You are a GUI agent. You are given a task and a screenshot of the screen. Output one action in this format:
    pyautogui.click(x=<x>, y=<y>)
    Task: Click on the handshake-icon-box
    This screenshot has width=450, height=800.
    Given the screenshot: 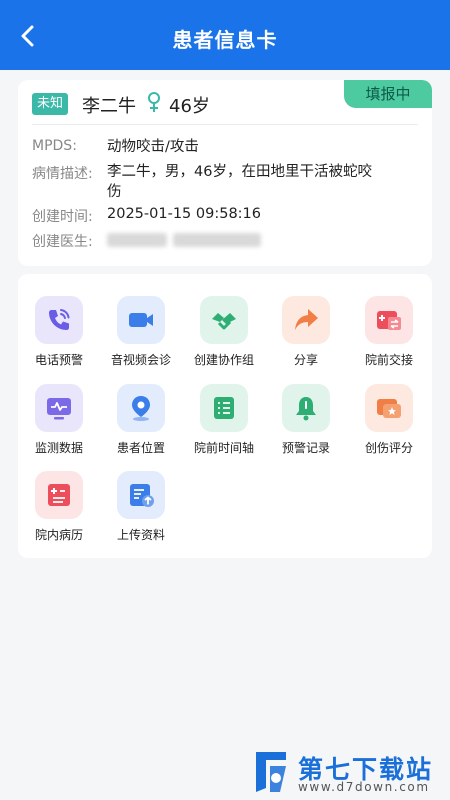 What is the action you would take?
    pyautogui.click(x=224, y=320)
    